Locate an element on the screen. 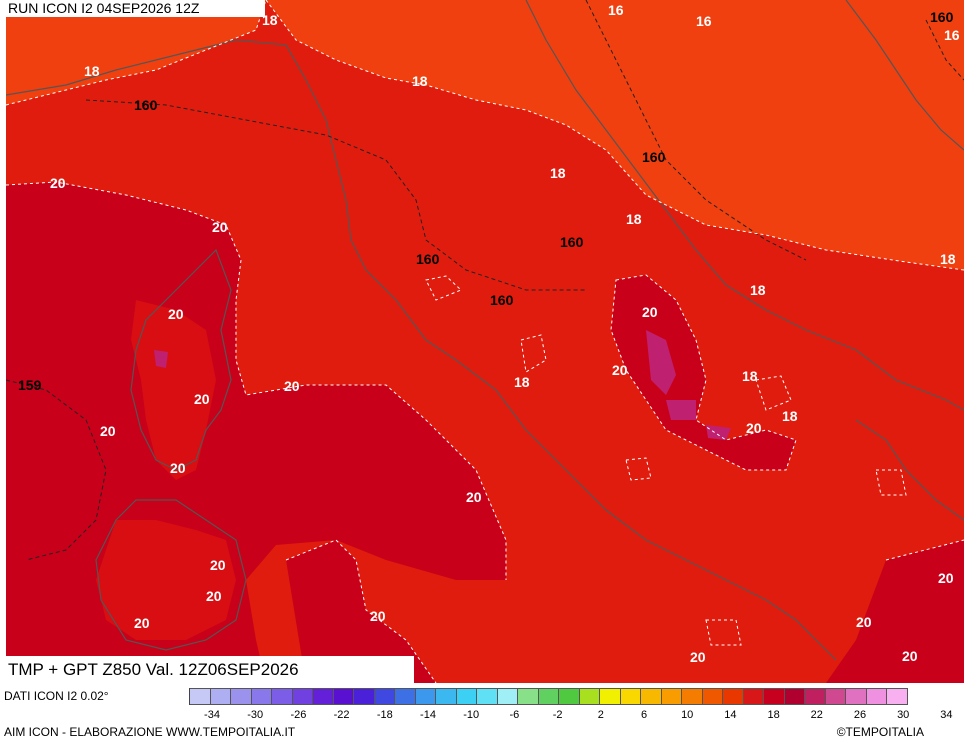 The image size is (968, 745). legend-tick-label: 34 is located at coordinates (946, 715).